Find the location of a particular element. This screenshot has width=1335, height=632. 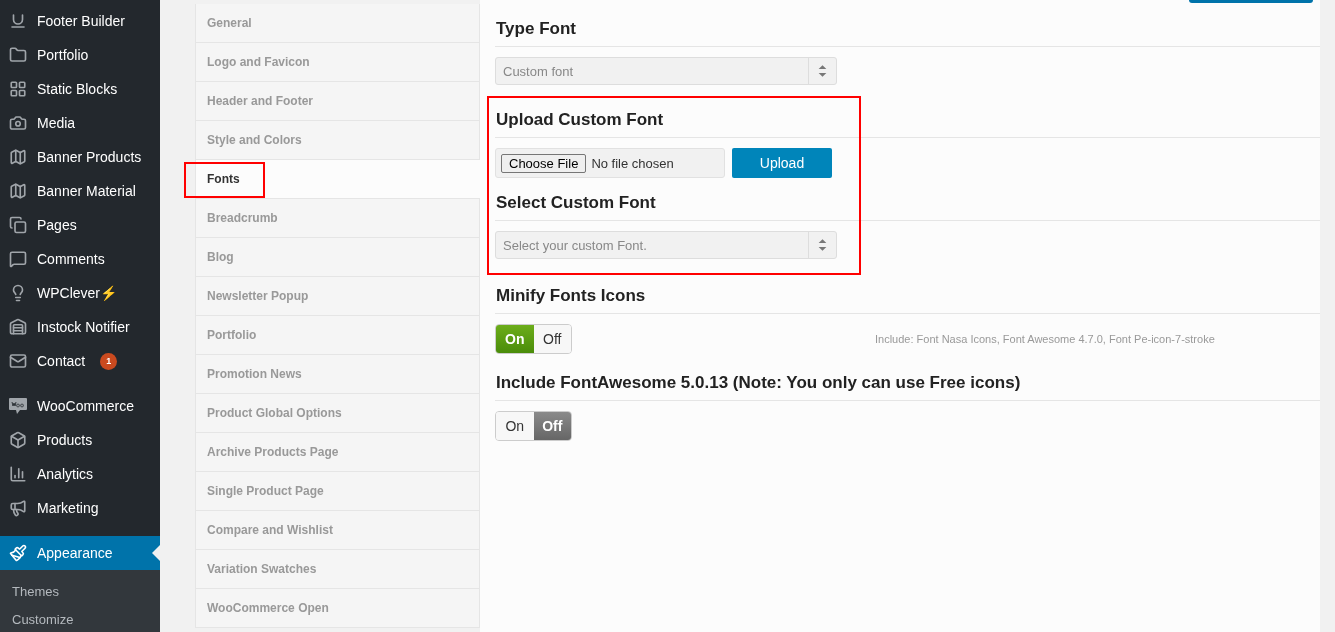

sidebar-item: Portfolio is located at coordinates (80, 55).